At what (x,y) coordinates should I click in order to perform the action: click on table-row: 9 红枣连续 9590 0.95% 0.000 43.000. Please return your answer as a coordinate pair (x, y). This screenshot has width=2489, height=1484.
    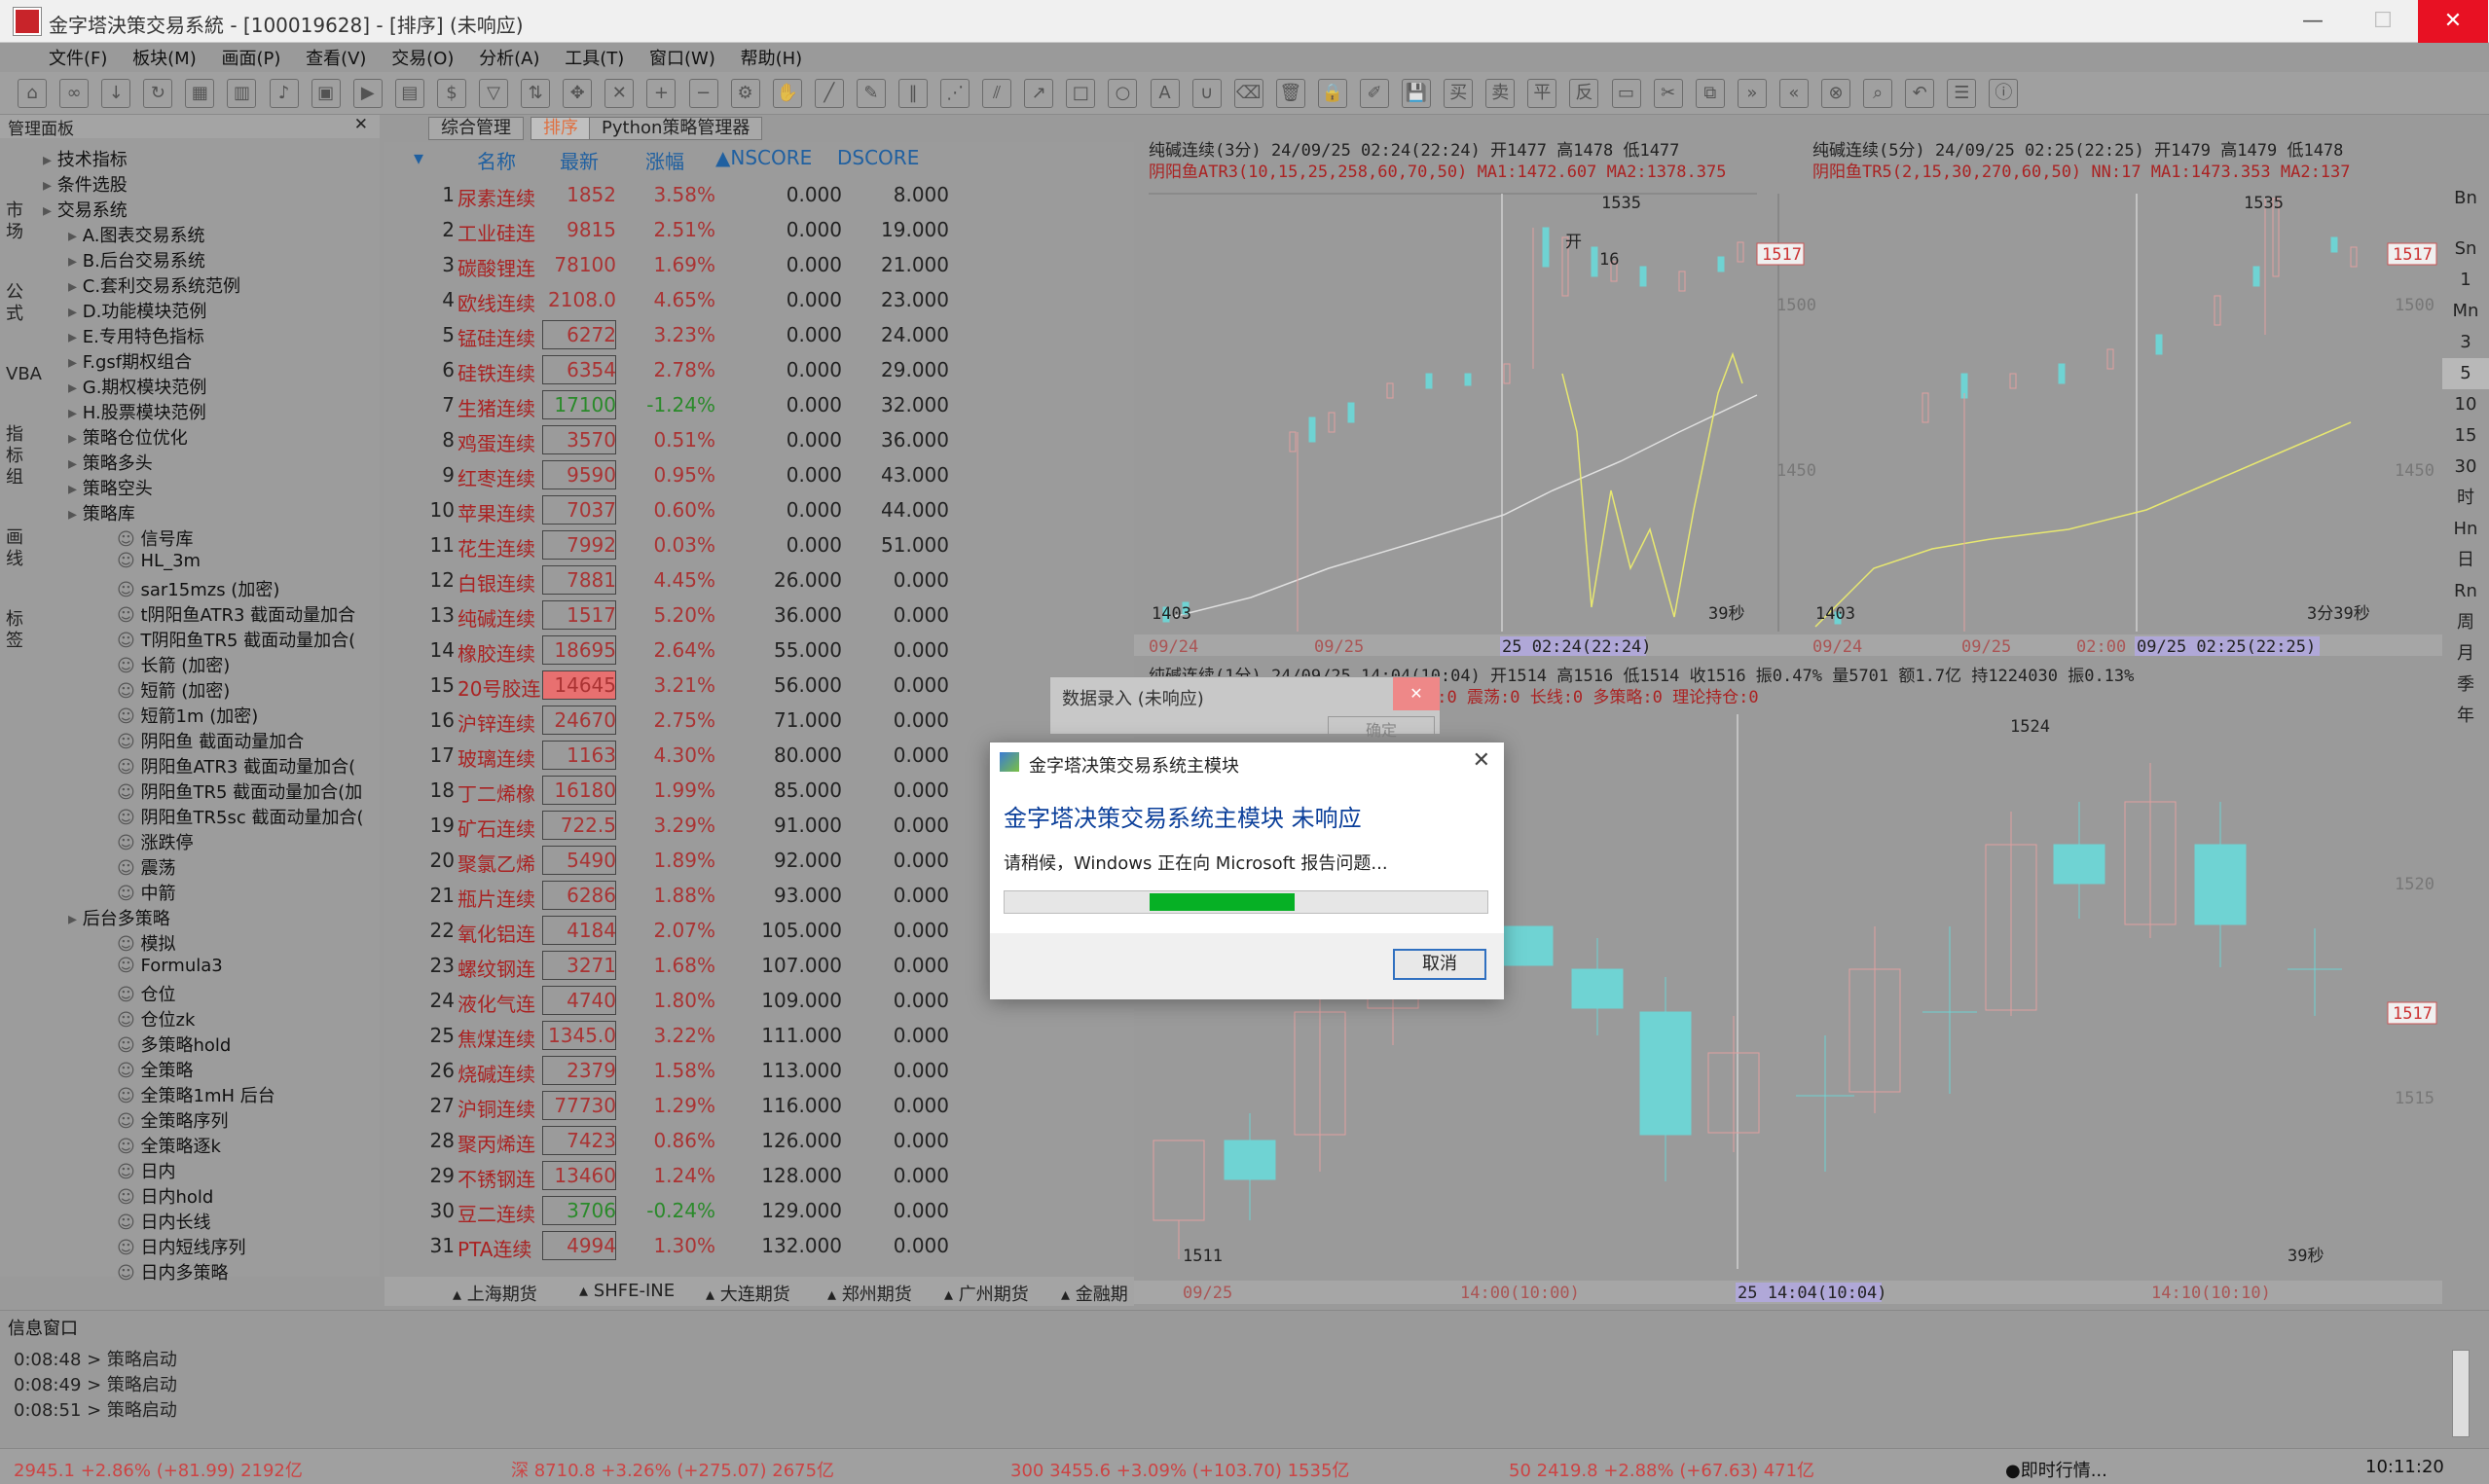
    Looking at the image, I should click on (759, 475).